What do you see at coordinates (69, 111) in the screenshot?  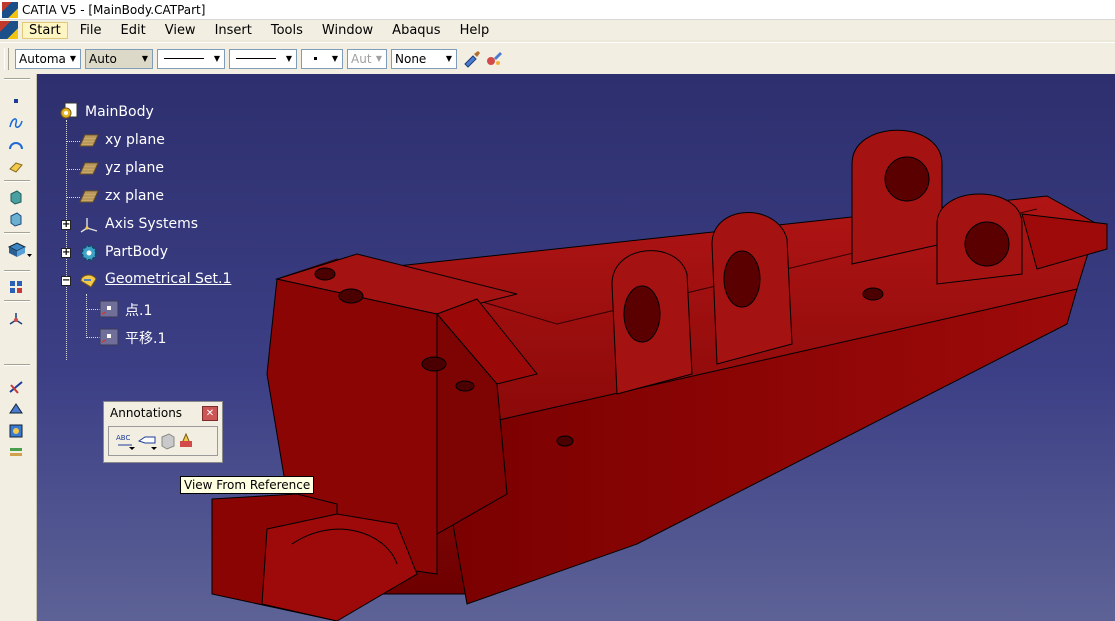 I see `part-icon` at bounding box center [69, 111].